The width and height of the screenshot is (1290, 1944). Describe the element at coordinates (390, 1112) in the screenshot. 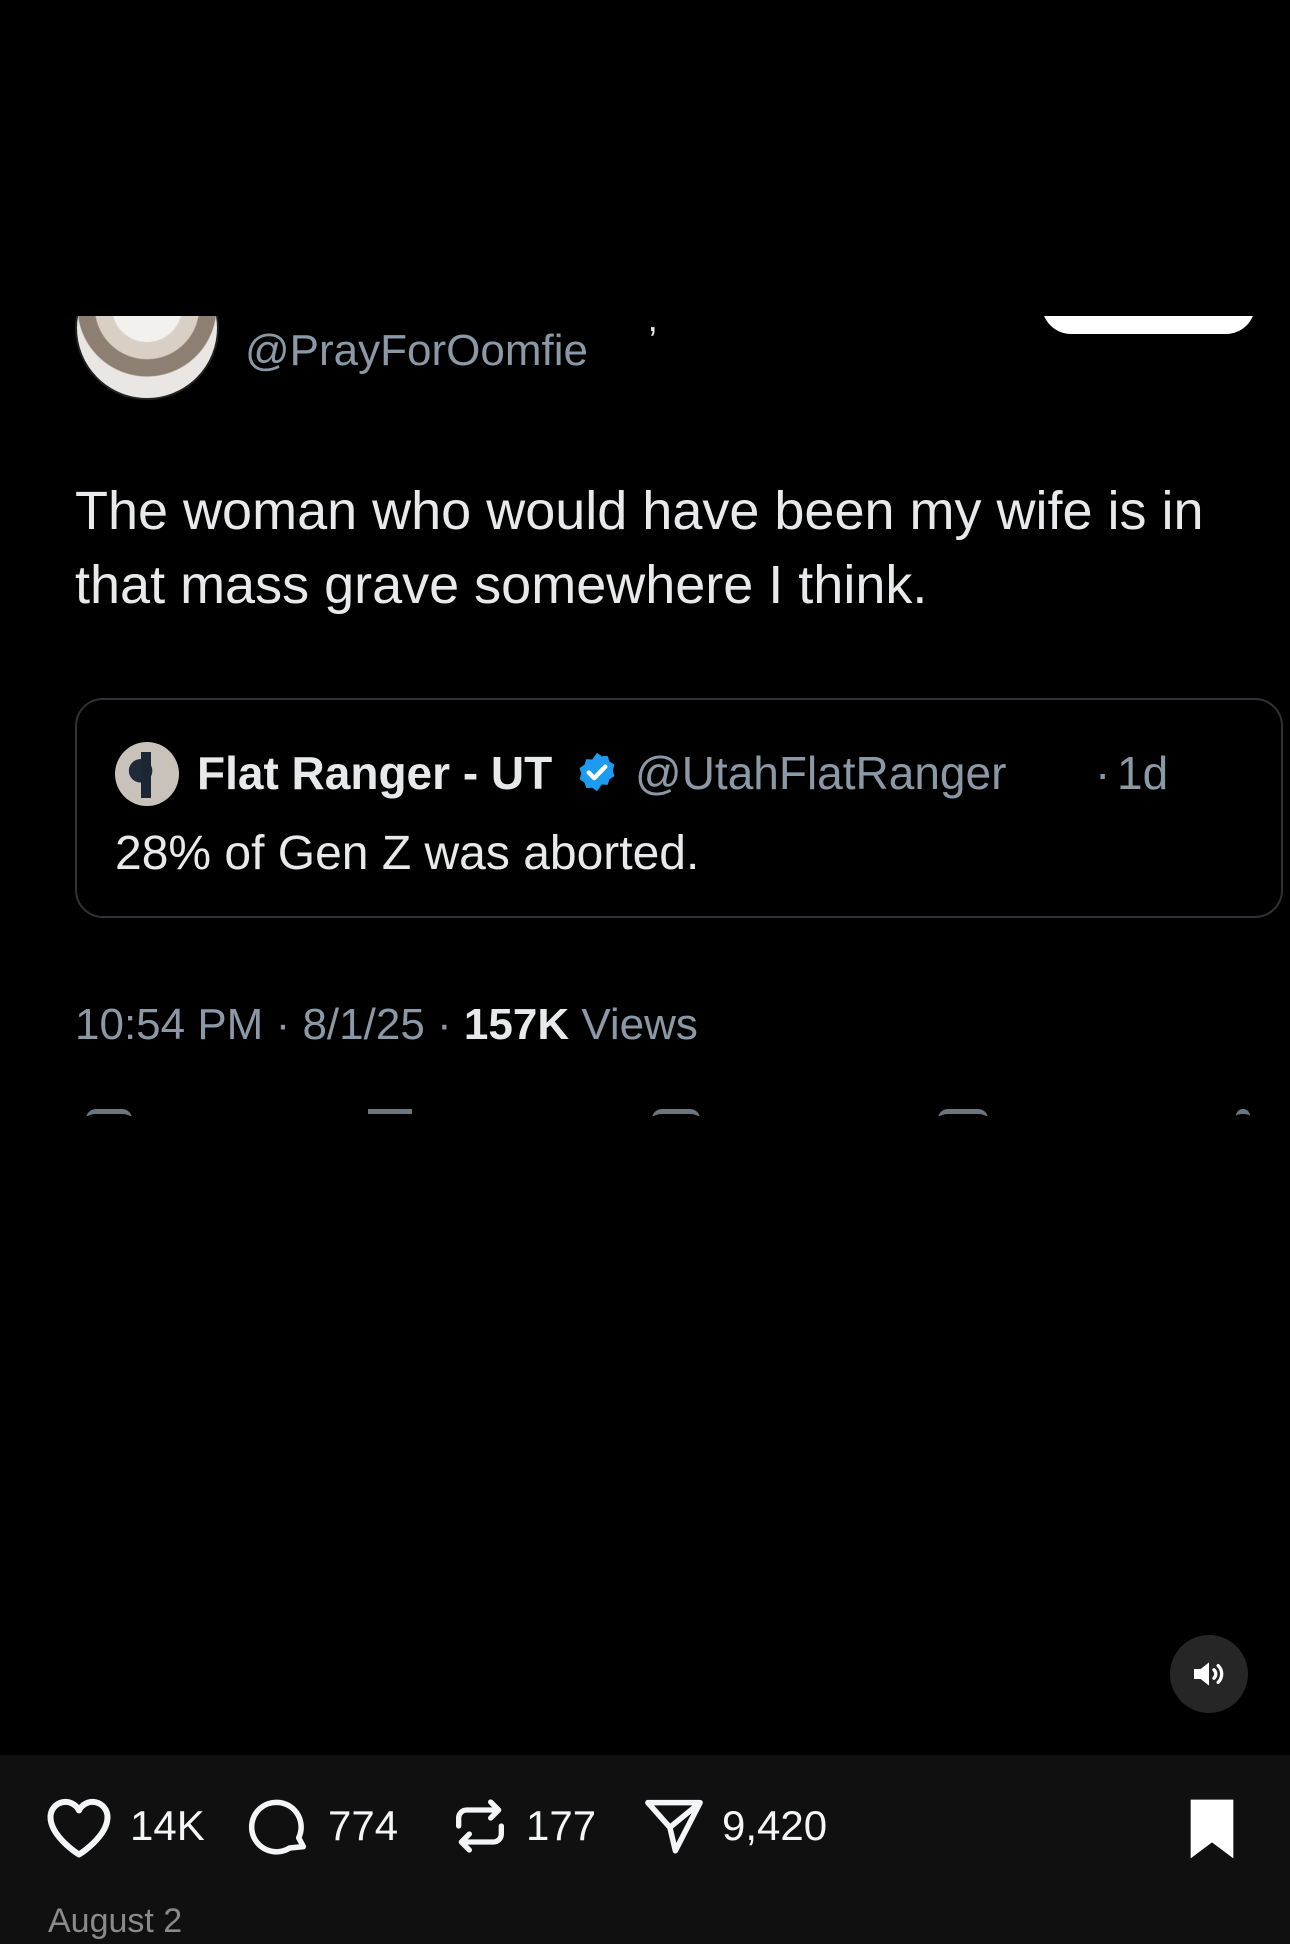

I see `repost-icon-cropped` at that location.